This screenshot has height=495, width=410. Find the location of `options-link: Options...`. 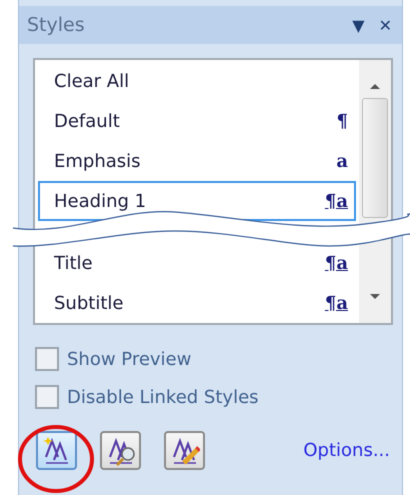

options-link: Options... is located at coordinates (346, 450).